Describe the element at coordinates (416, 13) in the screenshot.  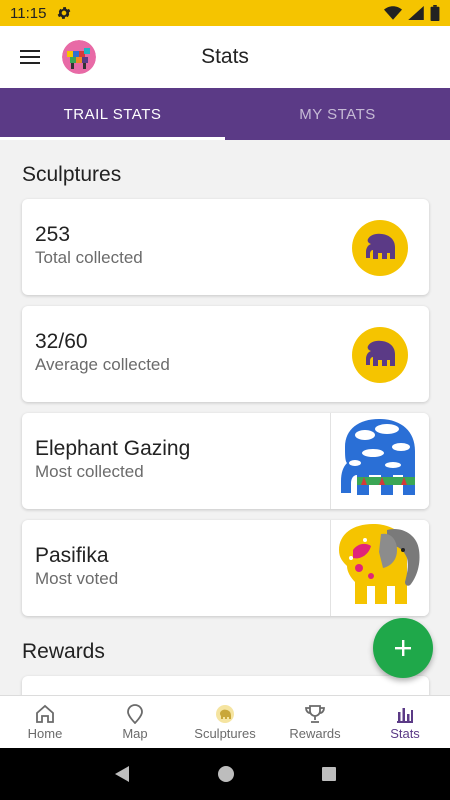
I see `signal-icon` at that location.